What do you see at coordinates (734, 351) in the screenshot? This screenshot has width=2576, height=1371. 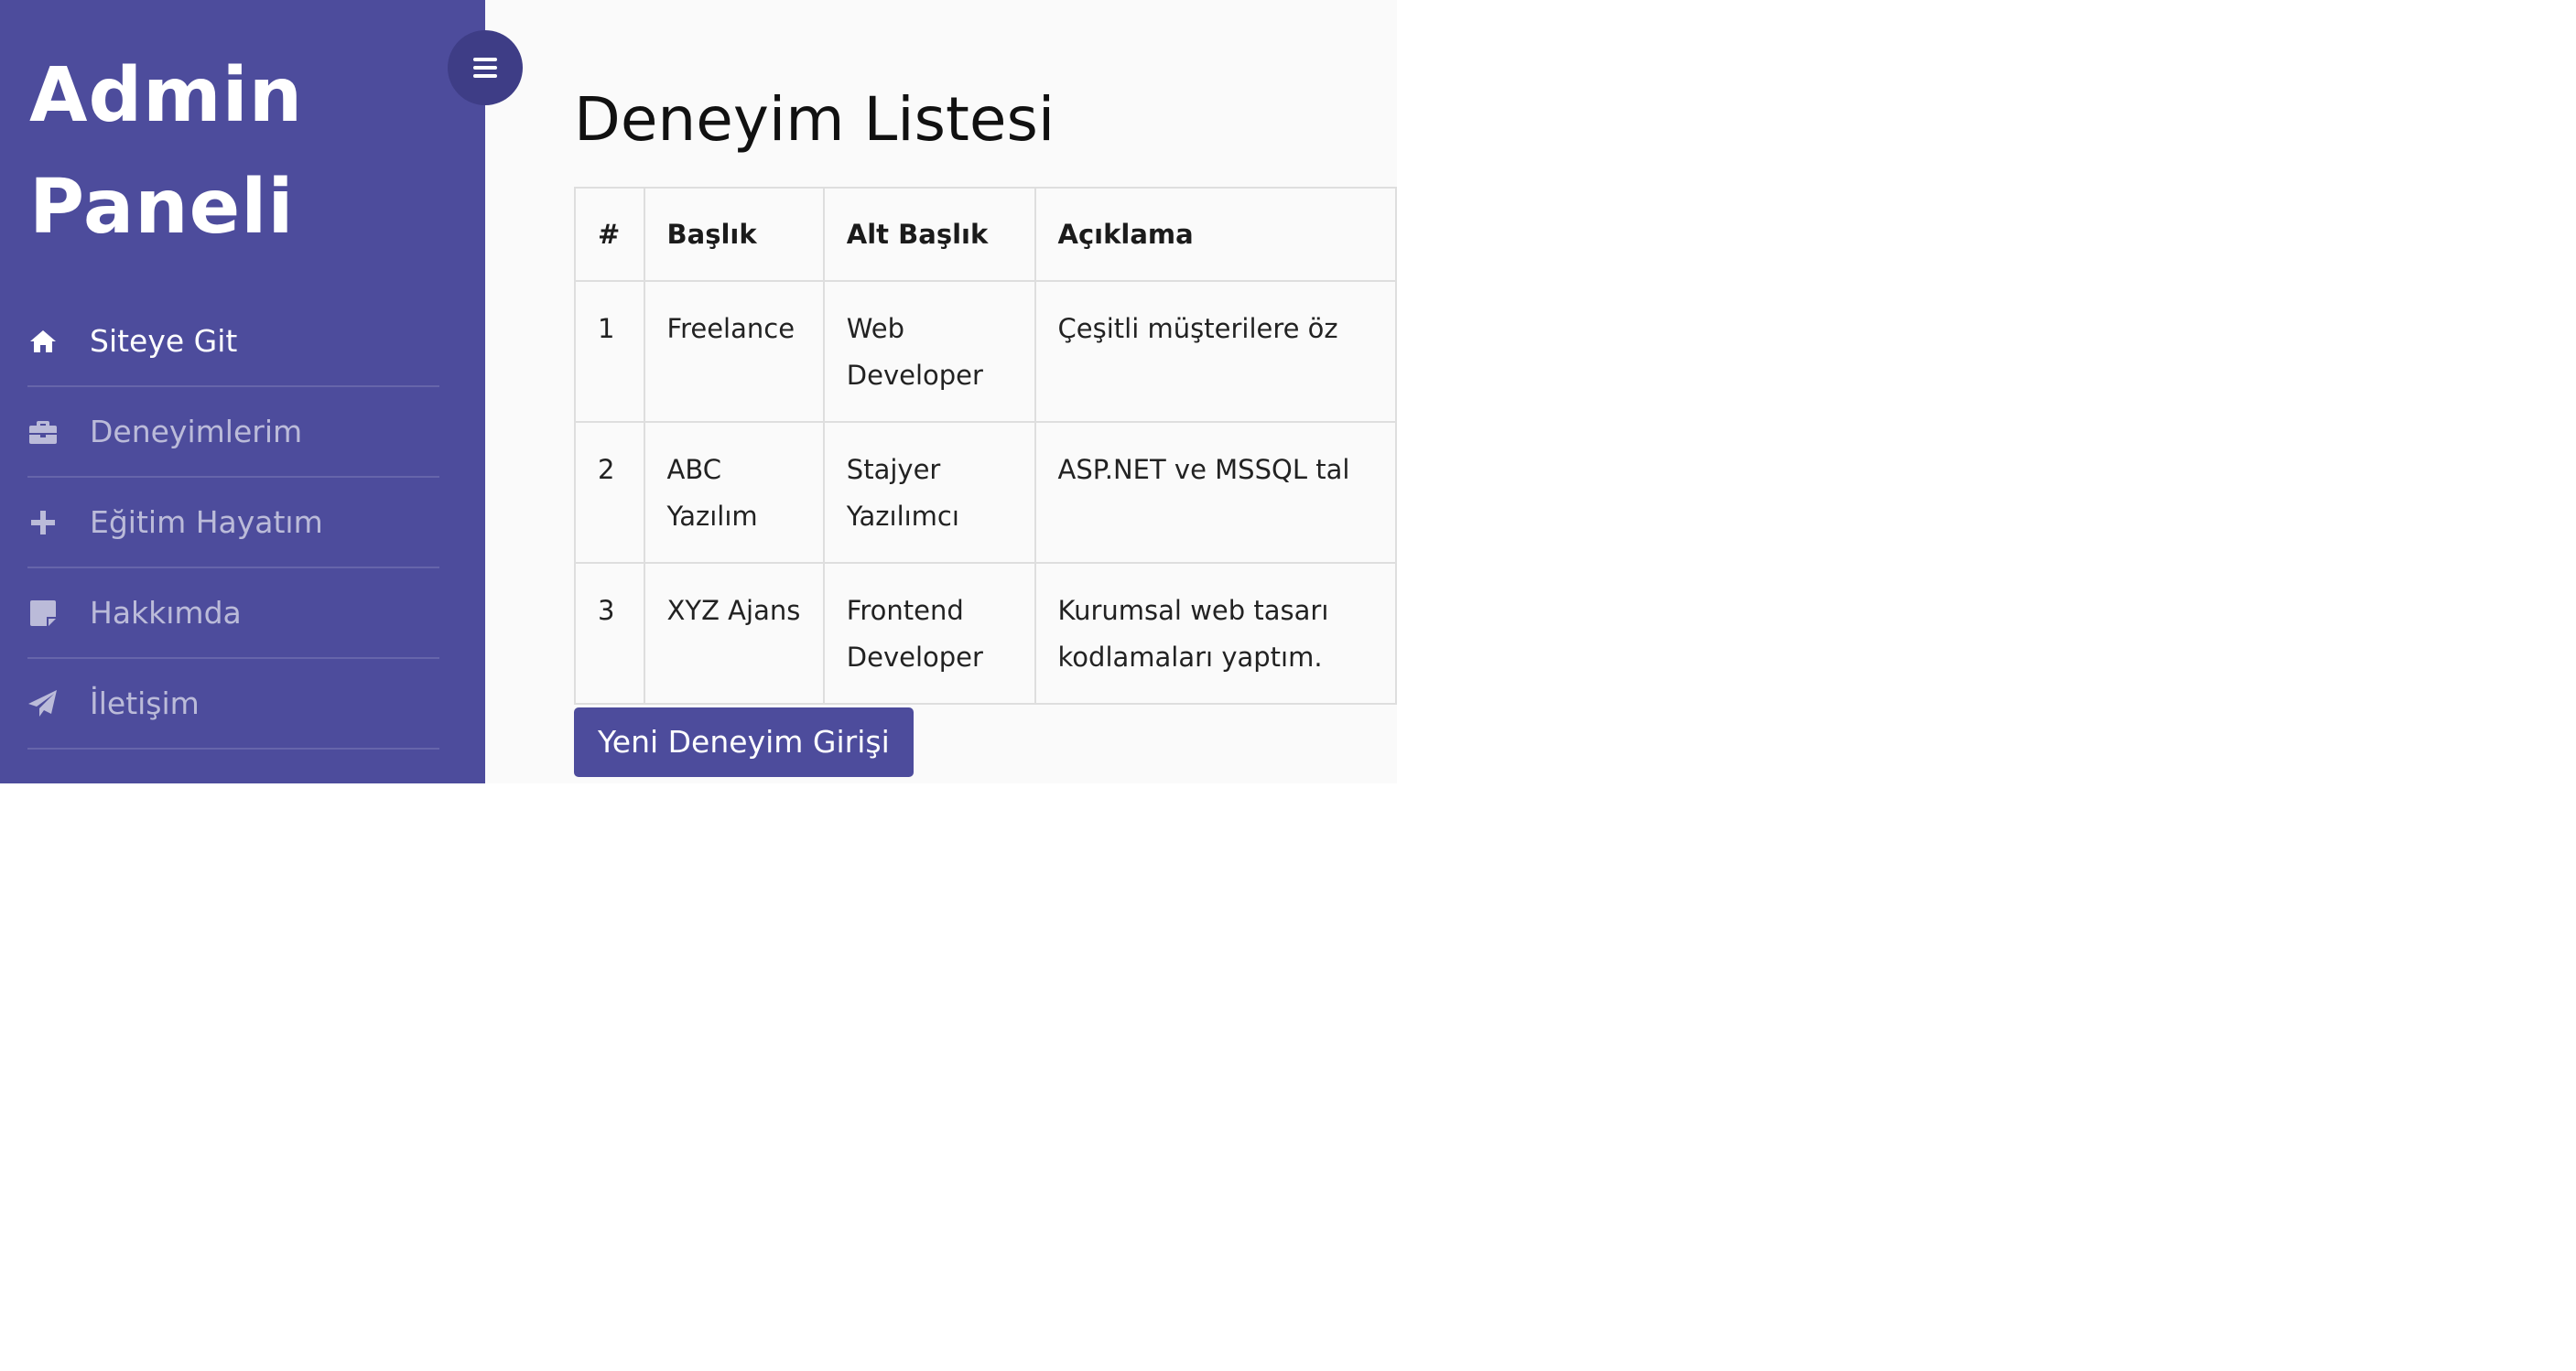 I see `cell-title: Freelance` at bounding box center [734, 351].